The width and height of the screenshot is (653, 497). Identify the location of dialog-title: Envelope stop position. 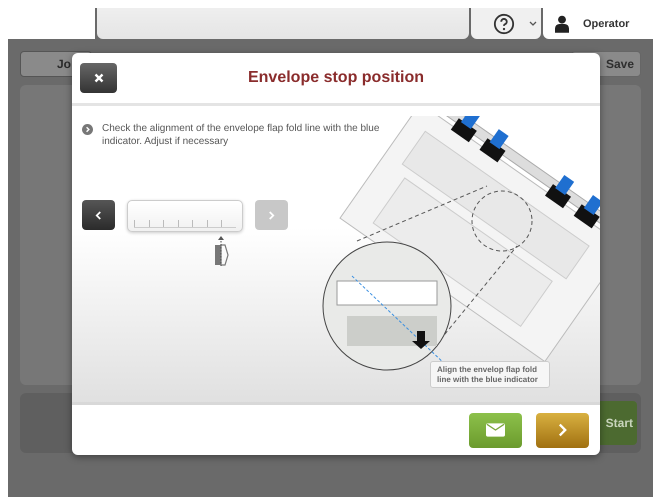
(335, 78).